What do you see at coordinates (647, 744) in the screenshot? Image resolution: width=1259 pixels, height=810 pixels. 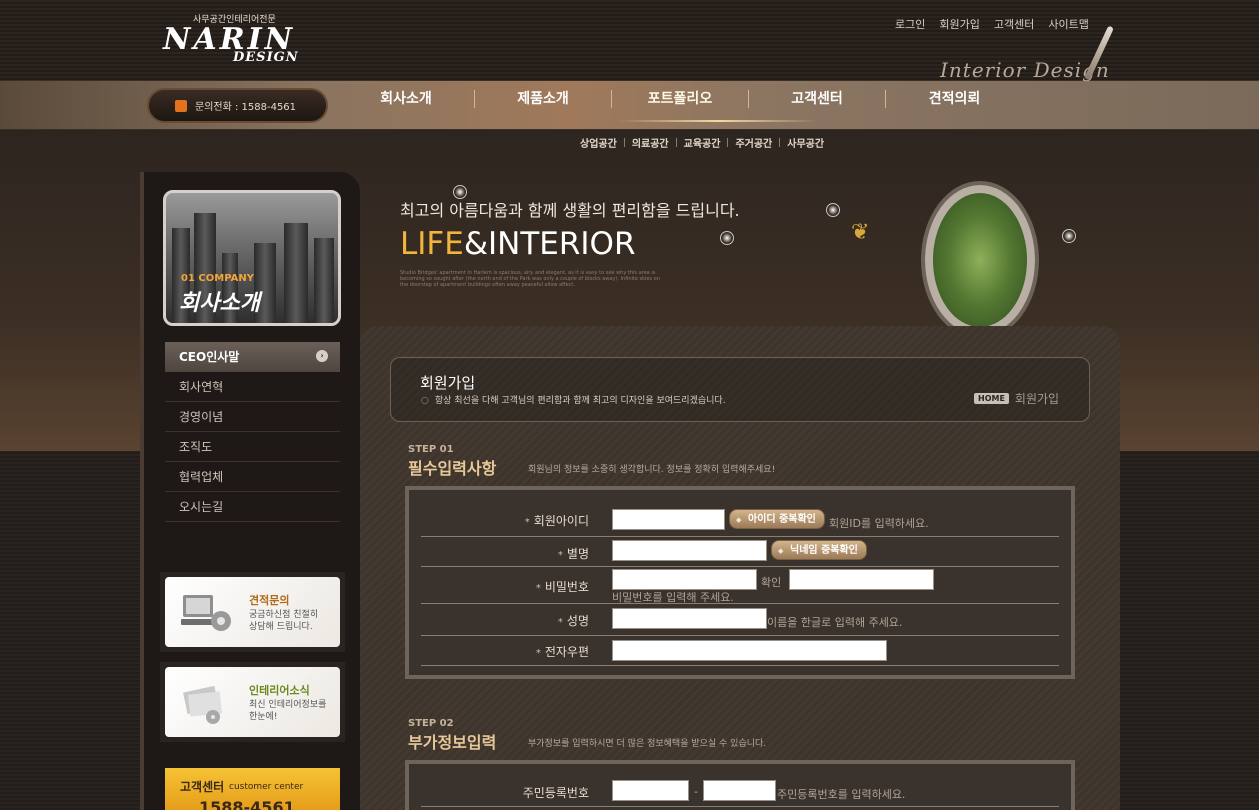 I see `step-description: 부가정보를 입력하시면 더 많은 정보혜택을 받으실 수 있습니다.` at bounding box center [647, 744].